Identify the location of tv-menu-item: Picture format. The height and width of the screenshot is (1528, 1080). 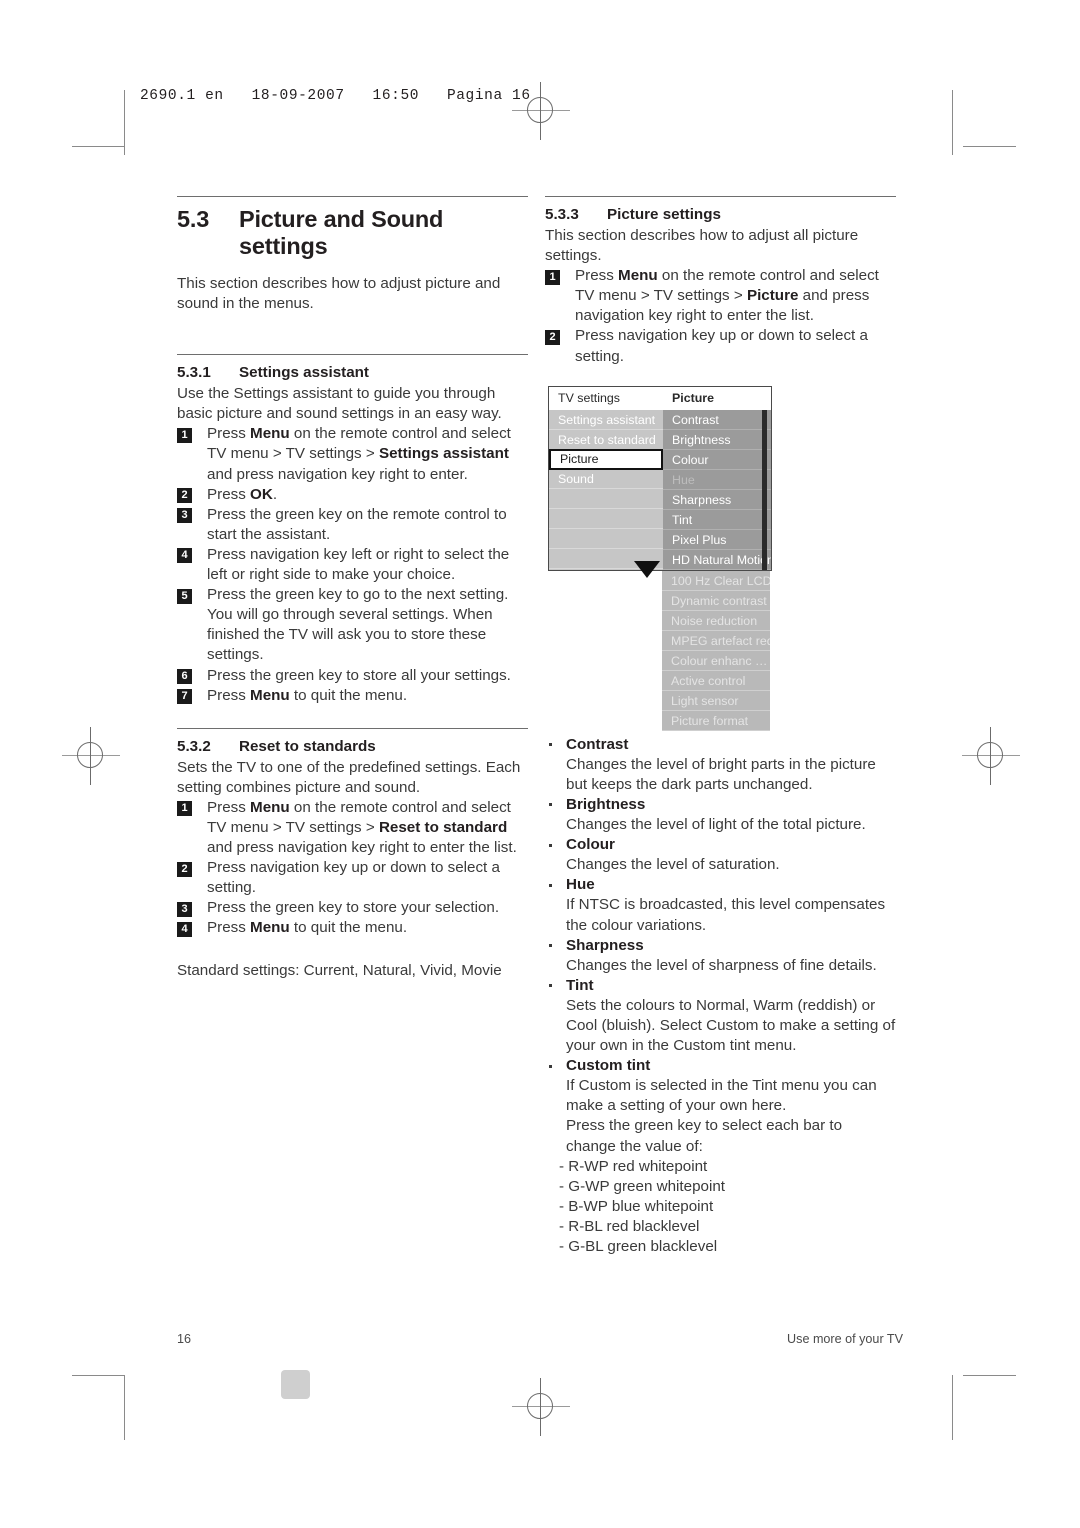
(716, 721).